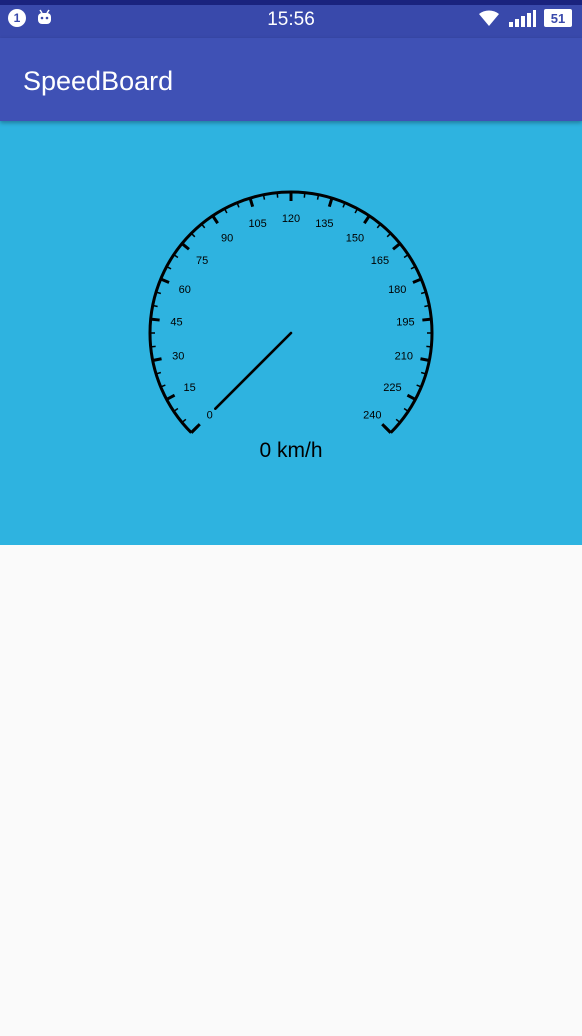  What do you see at coordinates (522, 21) in the screenshot?
I see `signal-icon` at bounding box center [522, 21].